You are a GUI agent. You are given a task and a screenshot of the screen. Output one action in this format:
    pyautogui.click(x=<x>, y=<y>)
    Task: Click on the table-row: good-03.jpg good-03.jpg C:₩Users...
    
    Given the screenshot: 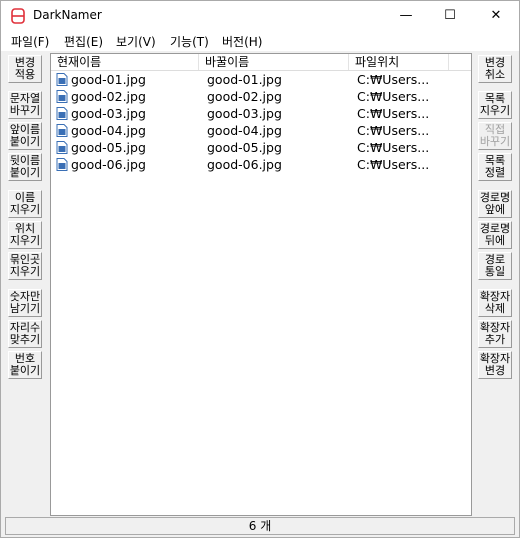 What is the action you would take?
    pyautogui.click(x=261, y=113)
    